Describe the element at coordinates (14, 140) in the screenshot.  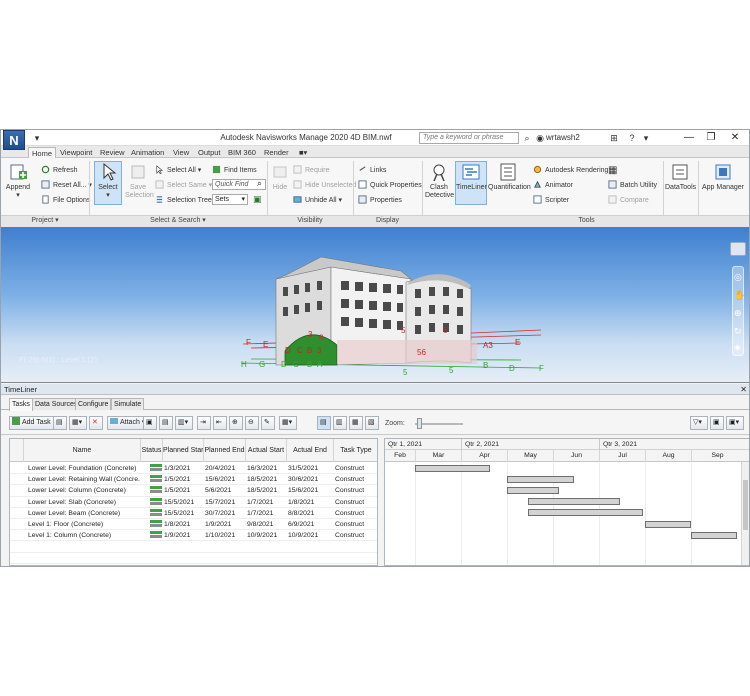
I see `app-logo: N` at that location.